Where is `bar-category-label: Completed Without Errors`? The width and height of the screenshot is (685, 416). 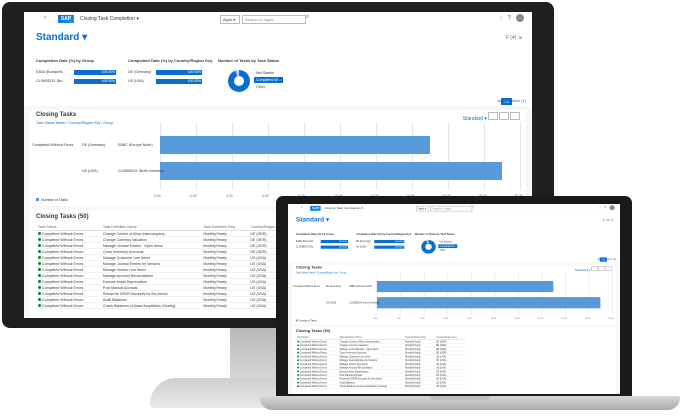 bar-category-label: Completed Without Errors is located at coordinates (53, 145).